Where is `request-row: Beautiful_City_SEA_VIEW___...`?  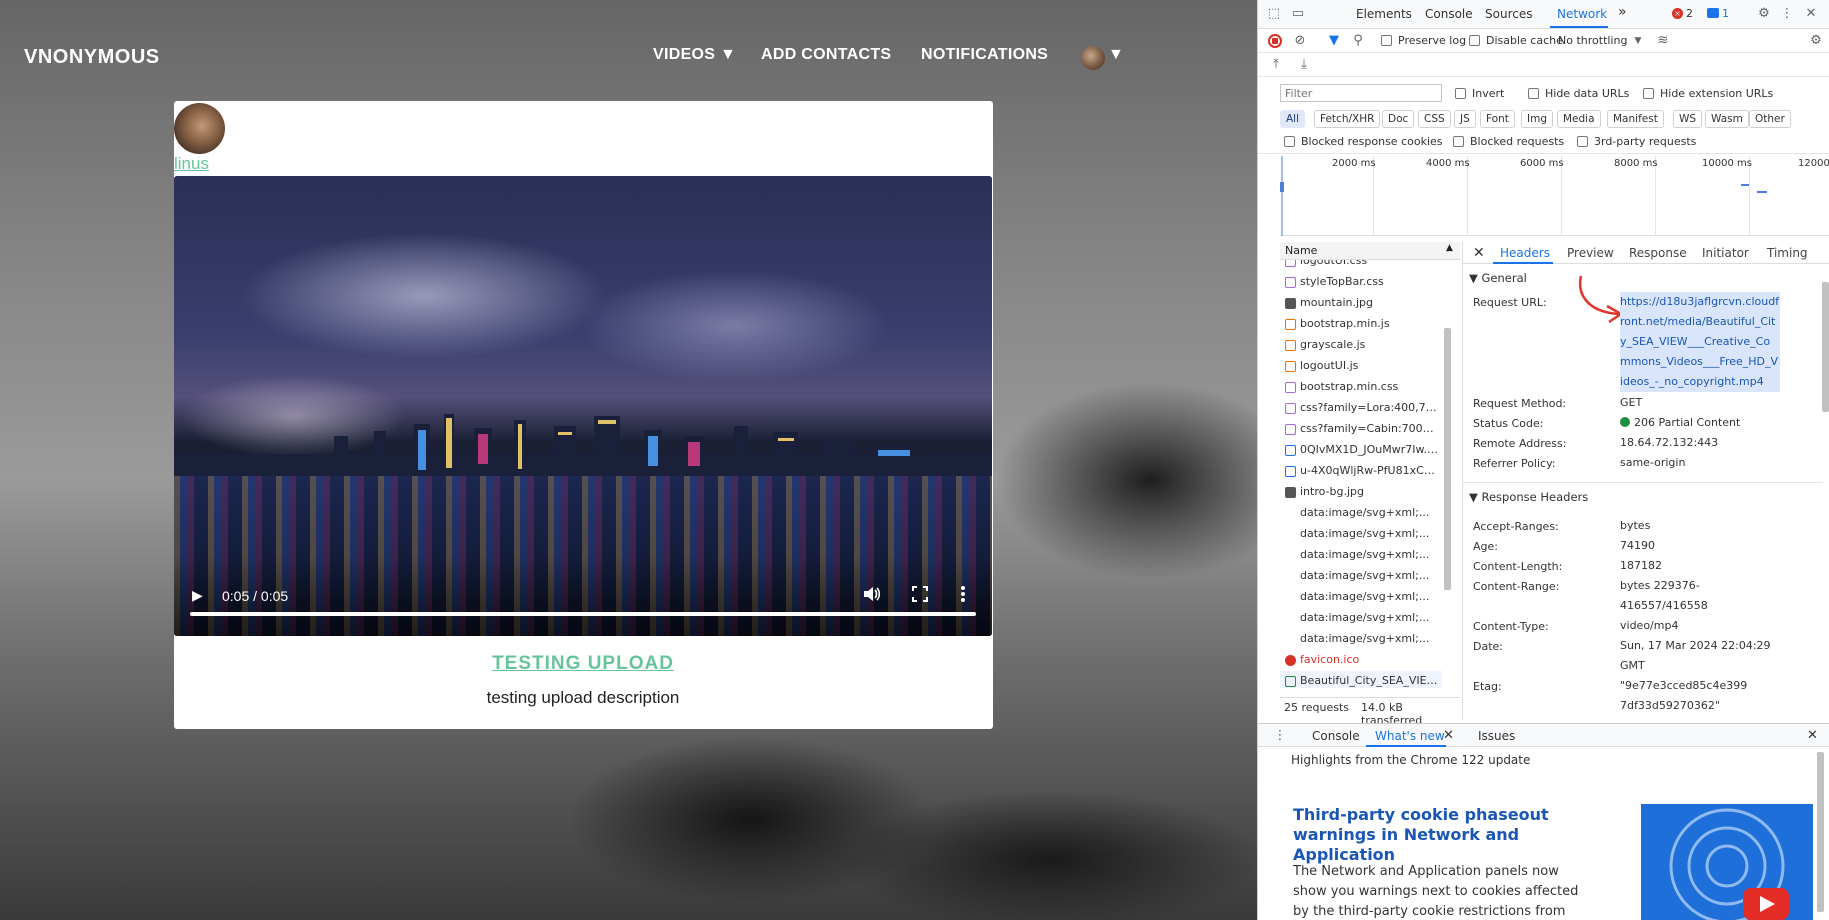
request-row: Beautiful_City_SEA_VIEW___... is located at coordinates (1361, 679).